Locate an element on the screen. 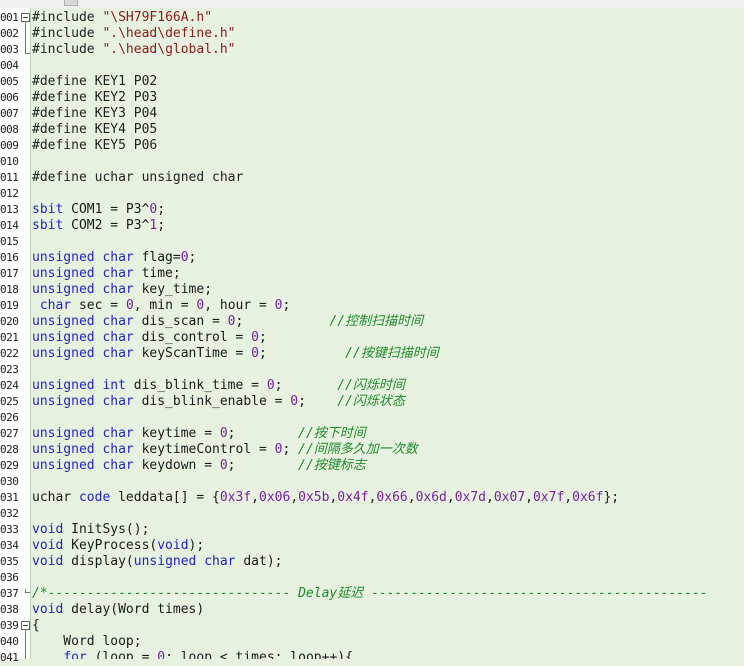 This screenshot has width=744, height=666. code-comment: //按键扫描时间 is located at coordinates (392, 353).